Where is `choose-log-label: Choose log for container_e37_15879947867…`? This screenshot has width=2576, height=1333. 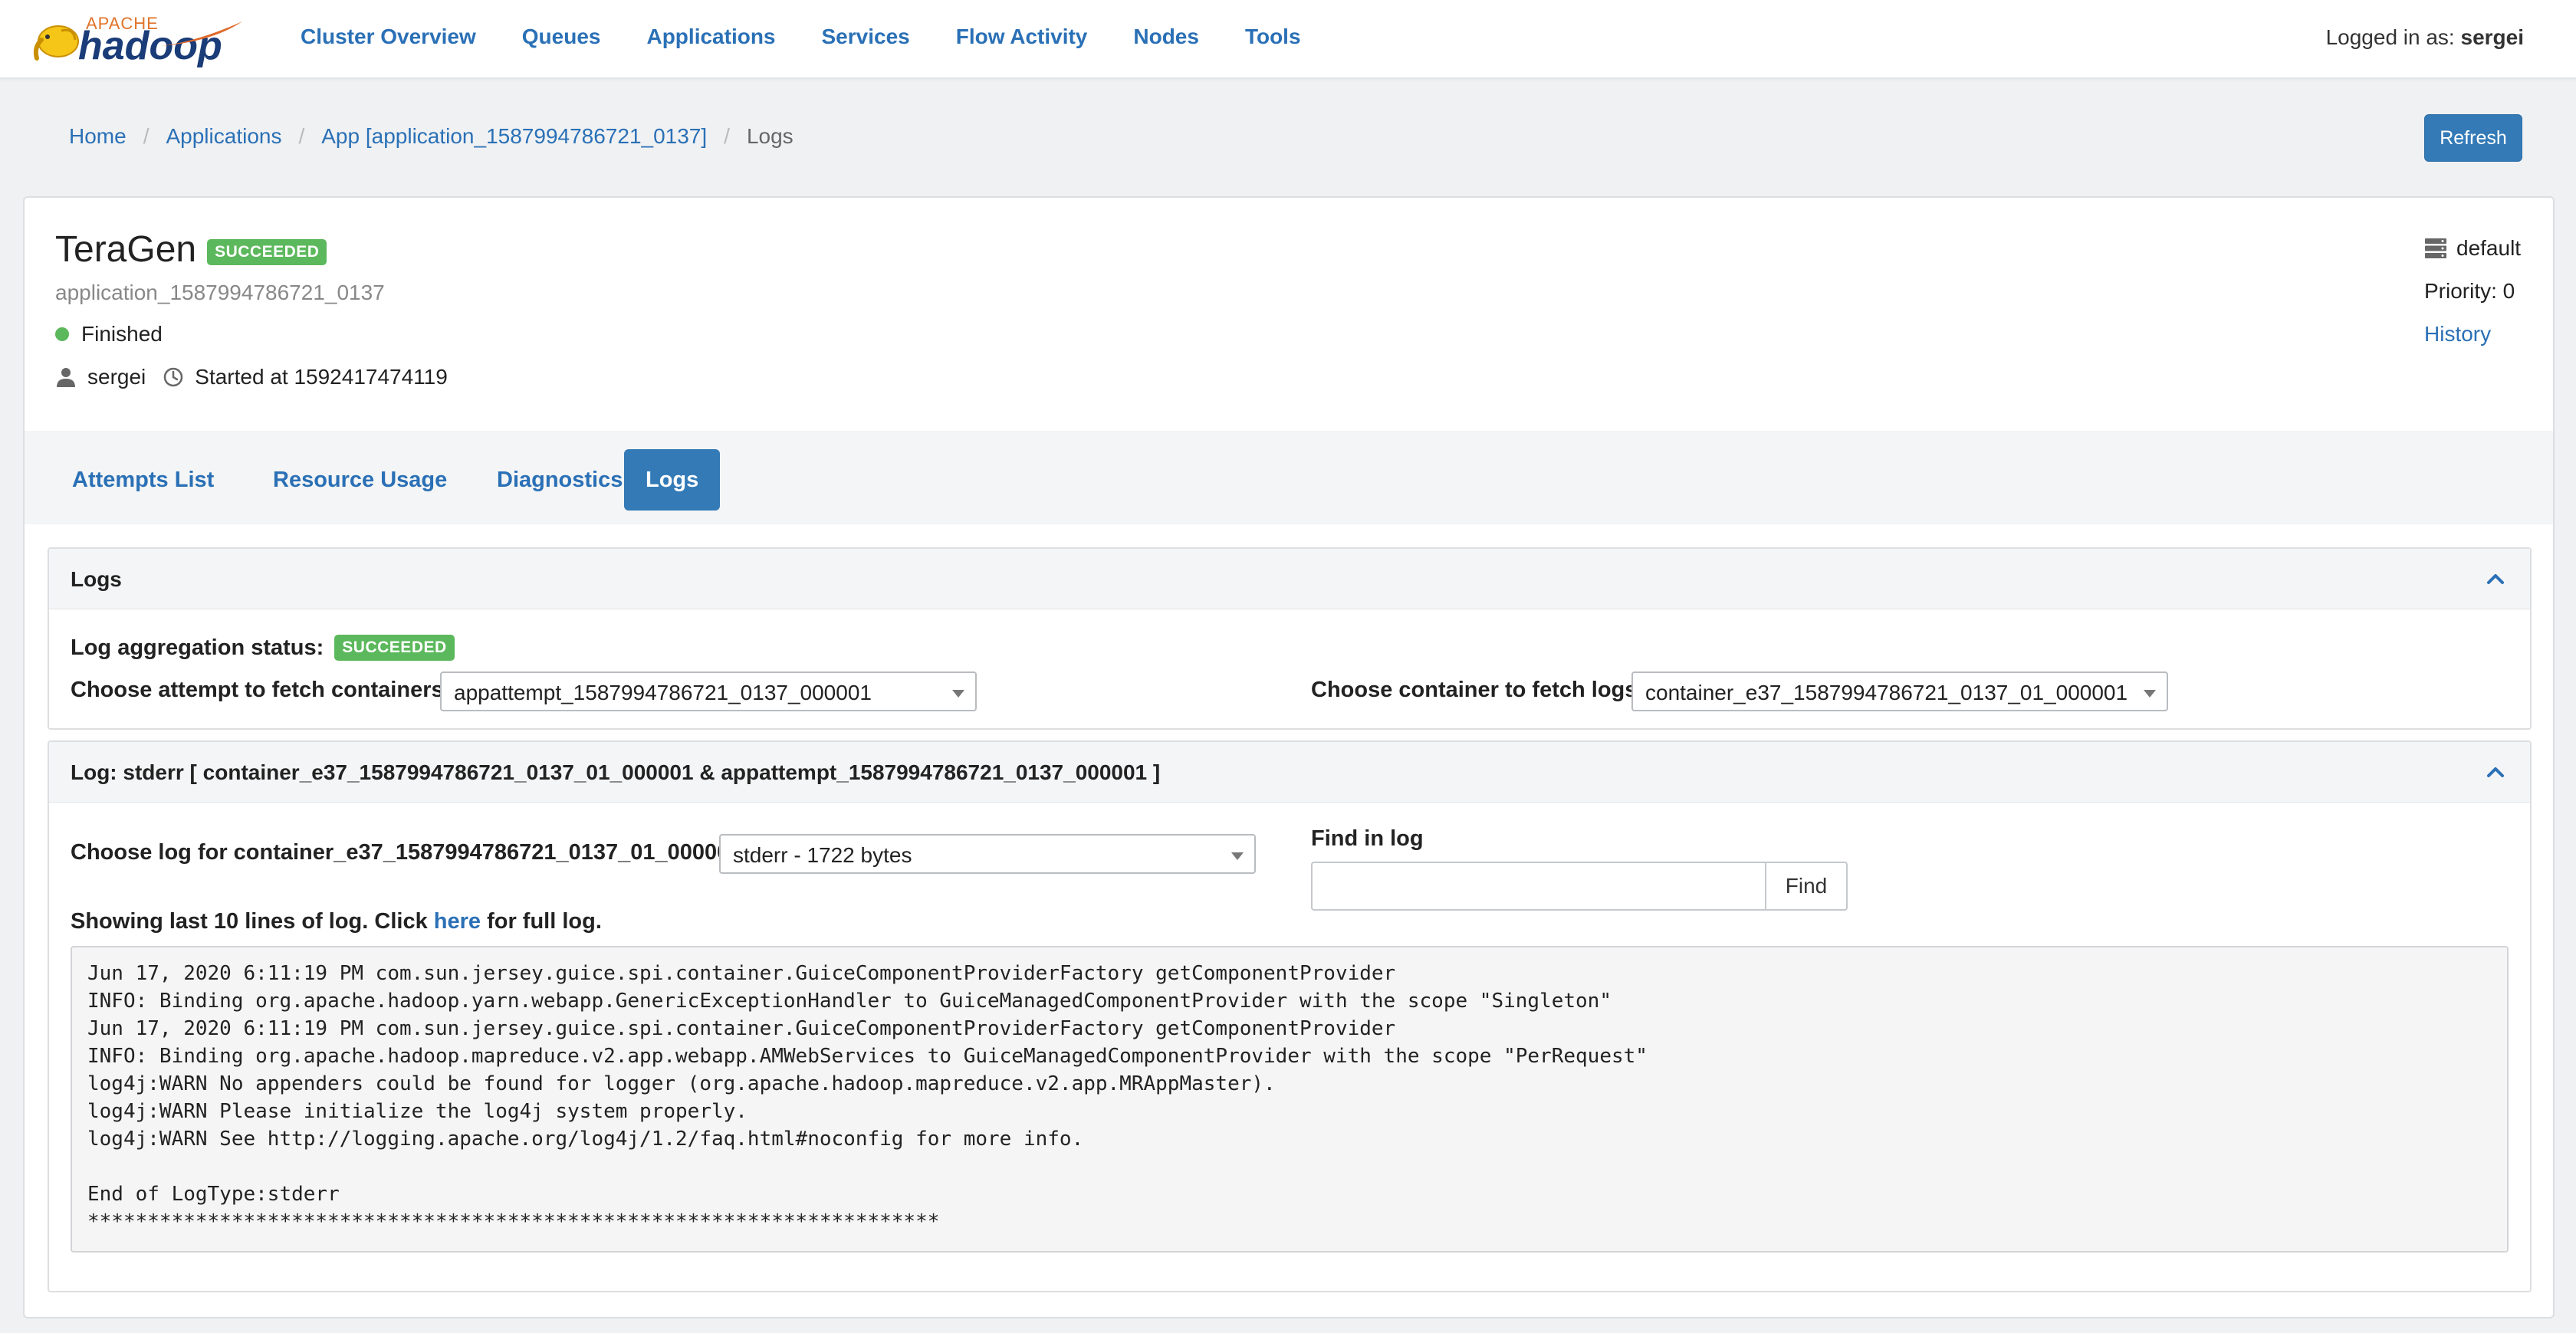 choose-log-label: Choose log for container_e37_15879947867… is located at coordinates (407, 853).